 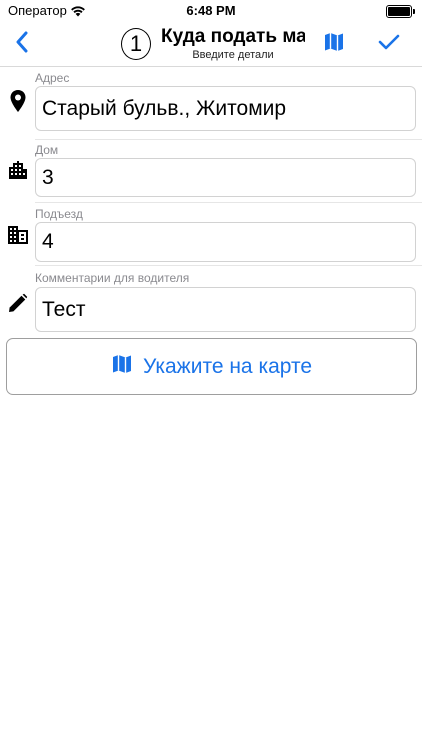 I want to click on house-label: Дом, so click(x=47, y=150).